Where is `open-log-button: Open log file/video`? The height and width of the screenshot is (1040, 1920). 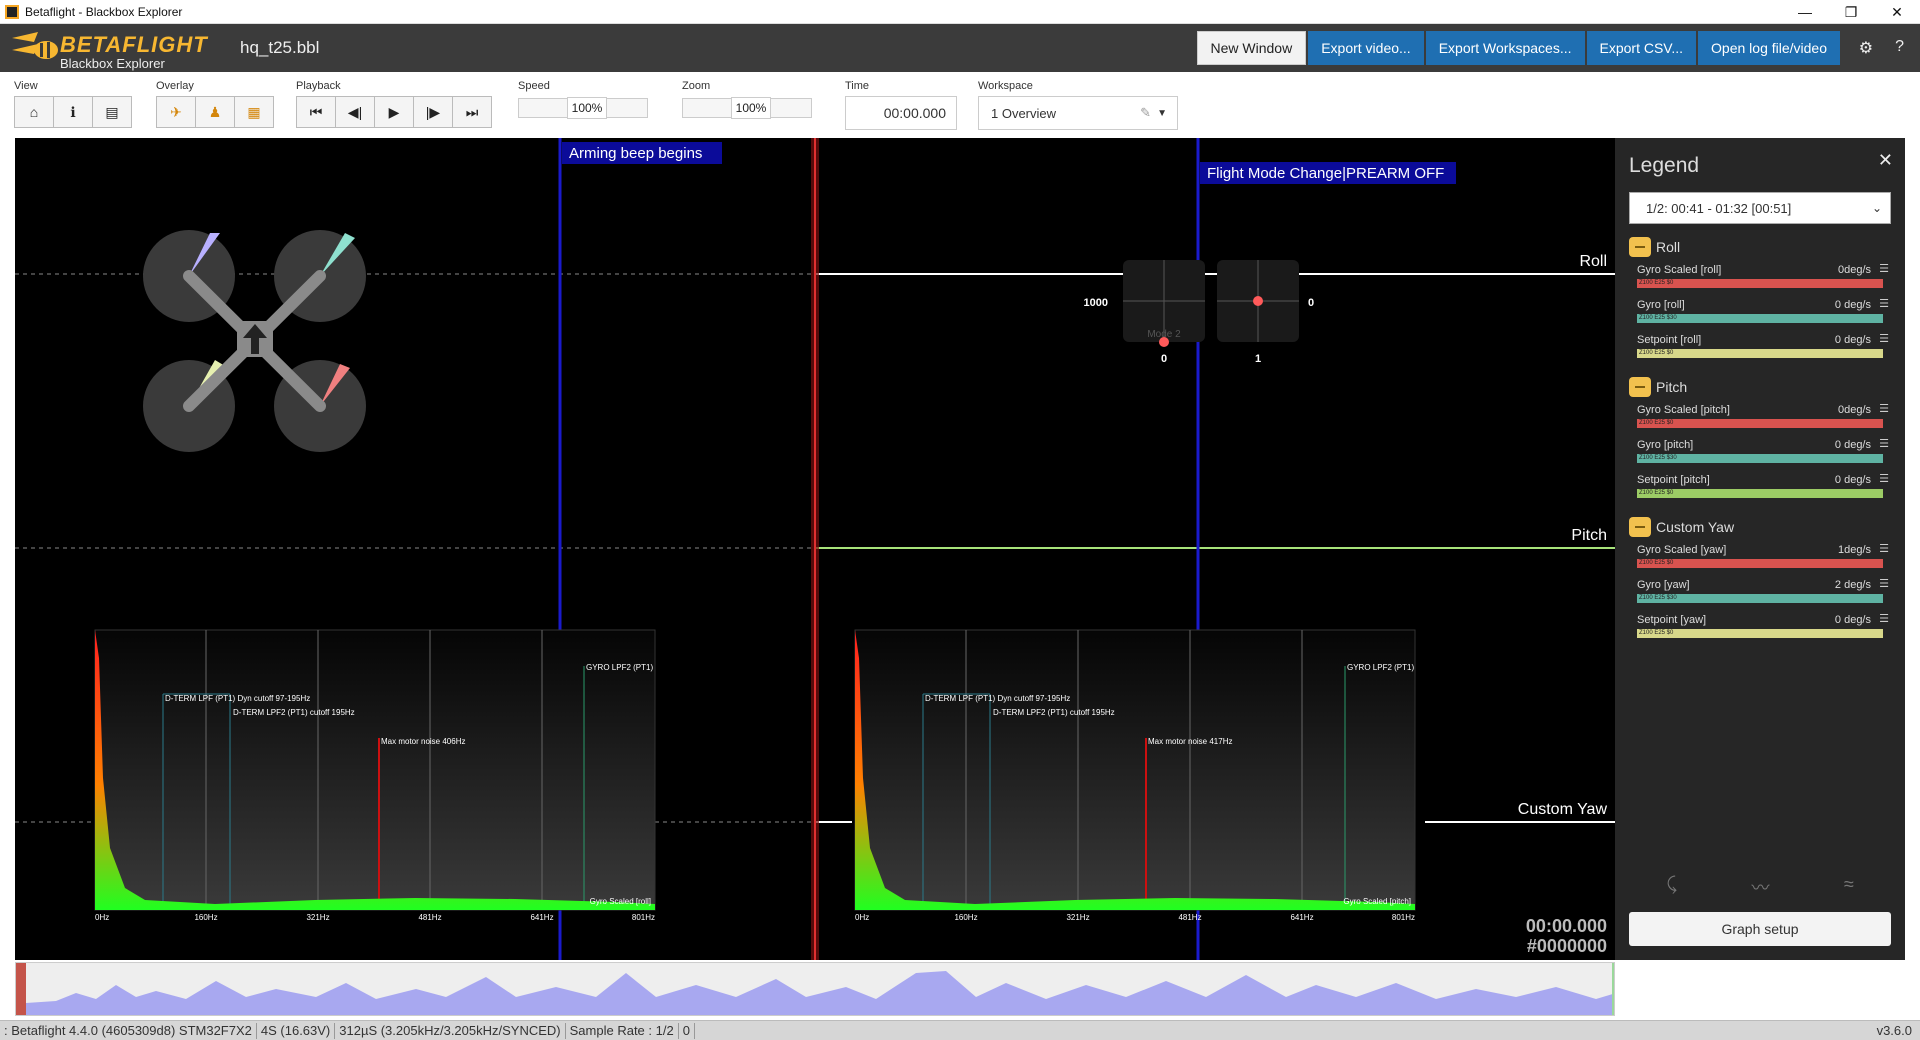
open-log-button: Open log file/video is located at coordinates (1769, 48).